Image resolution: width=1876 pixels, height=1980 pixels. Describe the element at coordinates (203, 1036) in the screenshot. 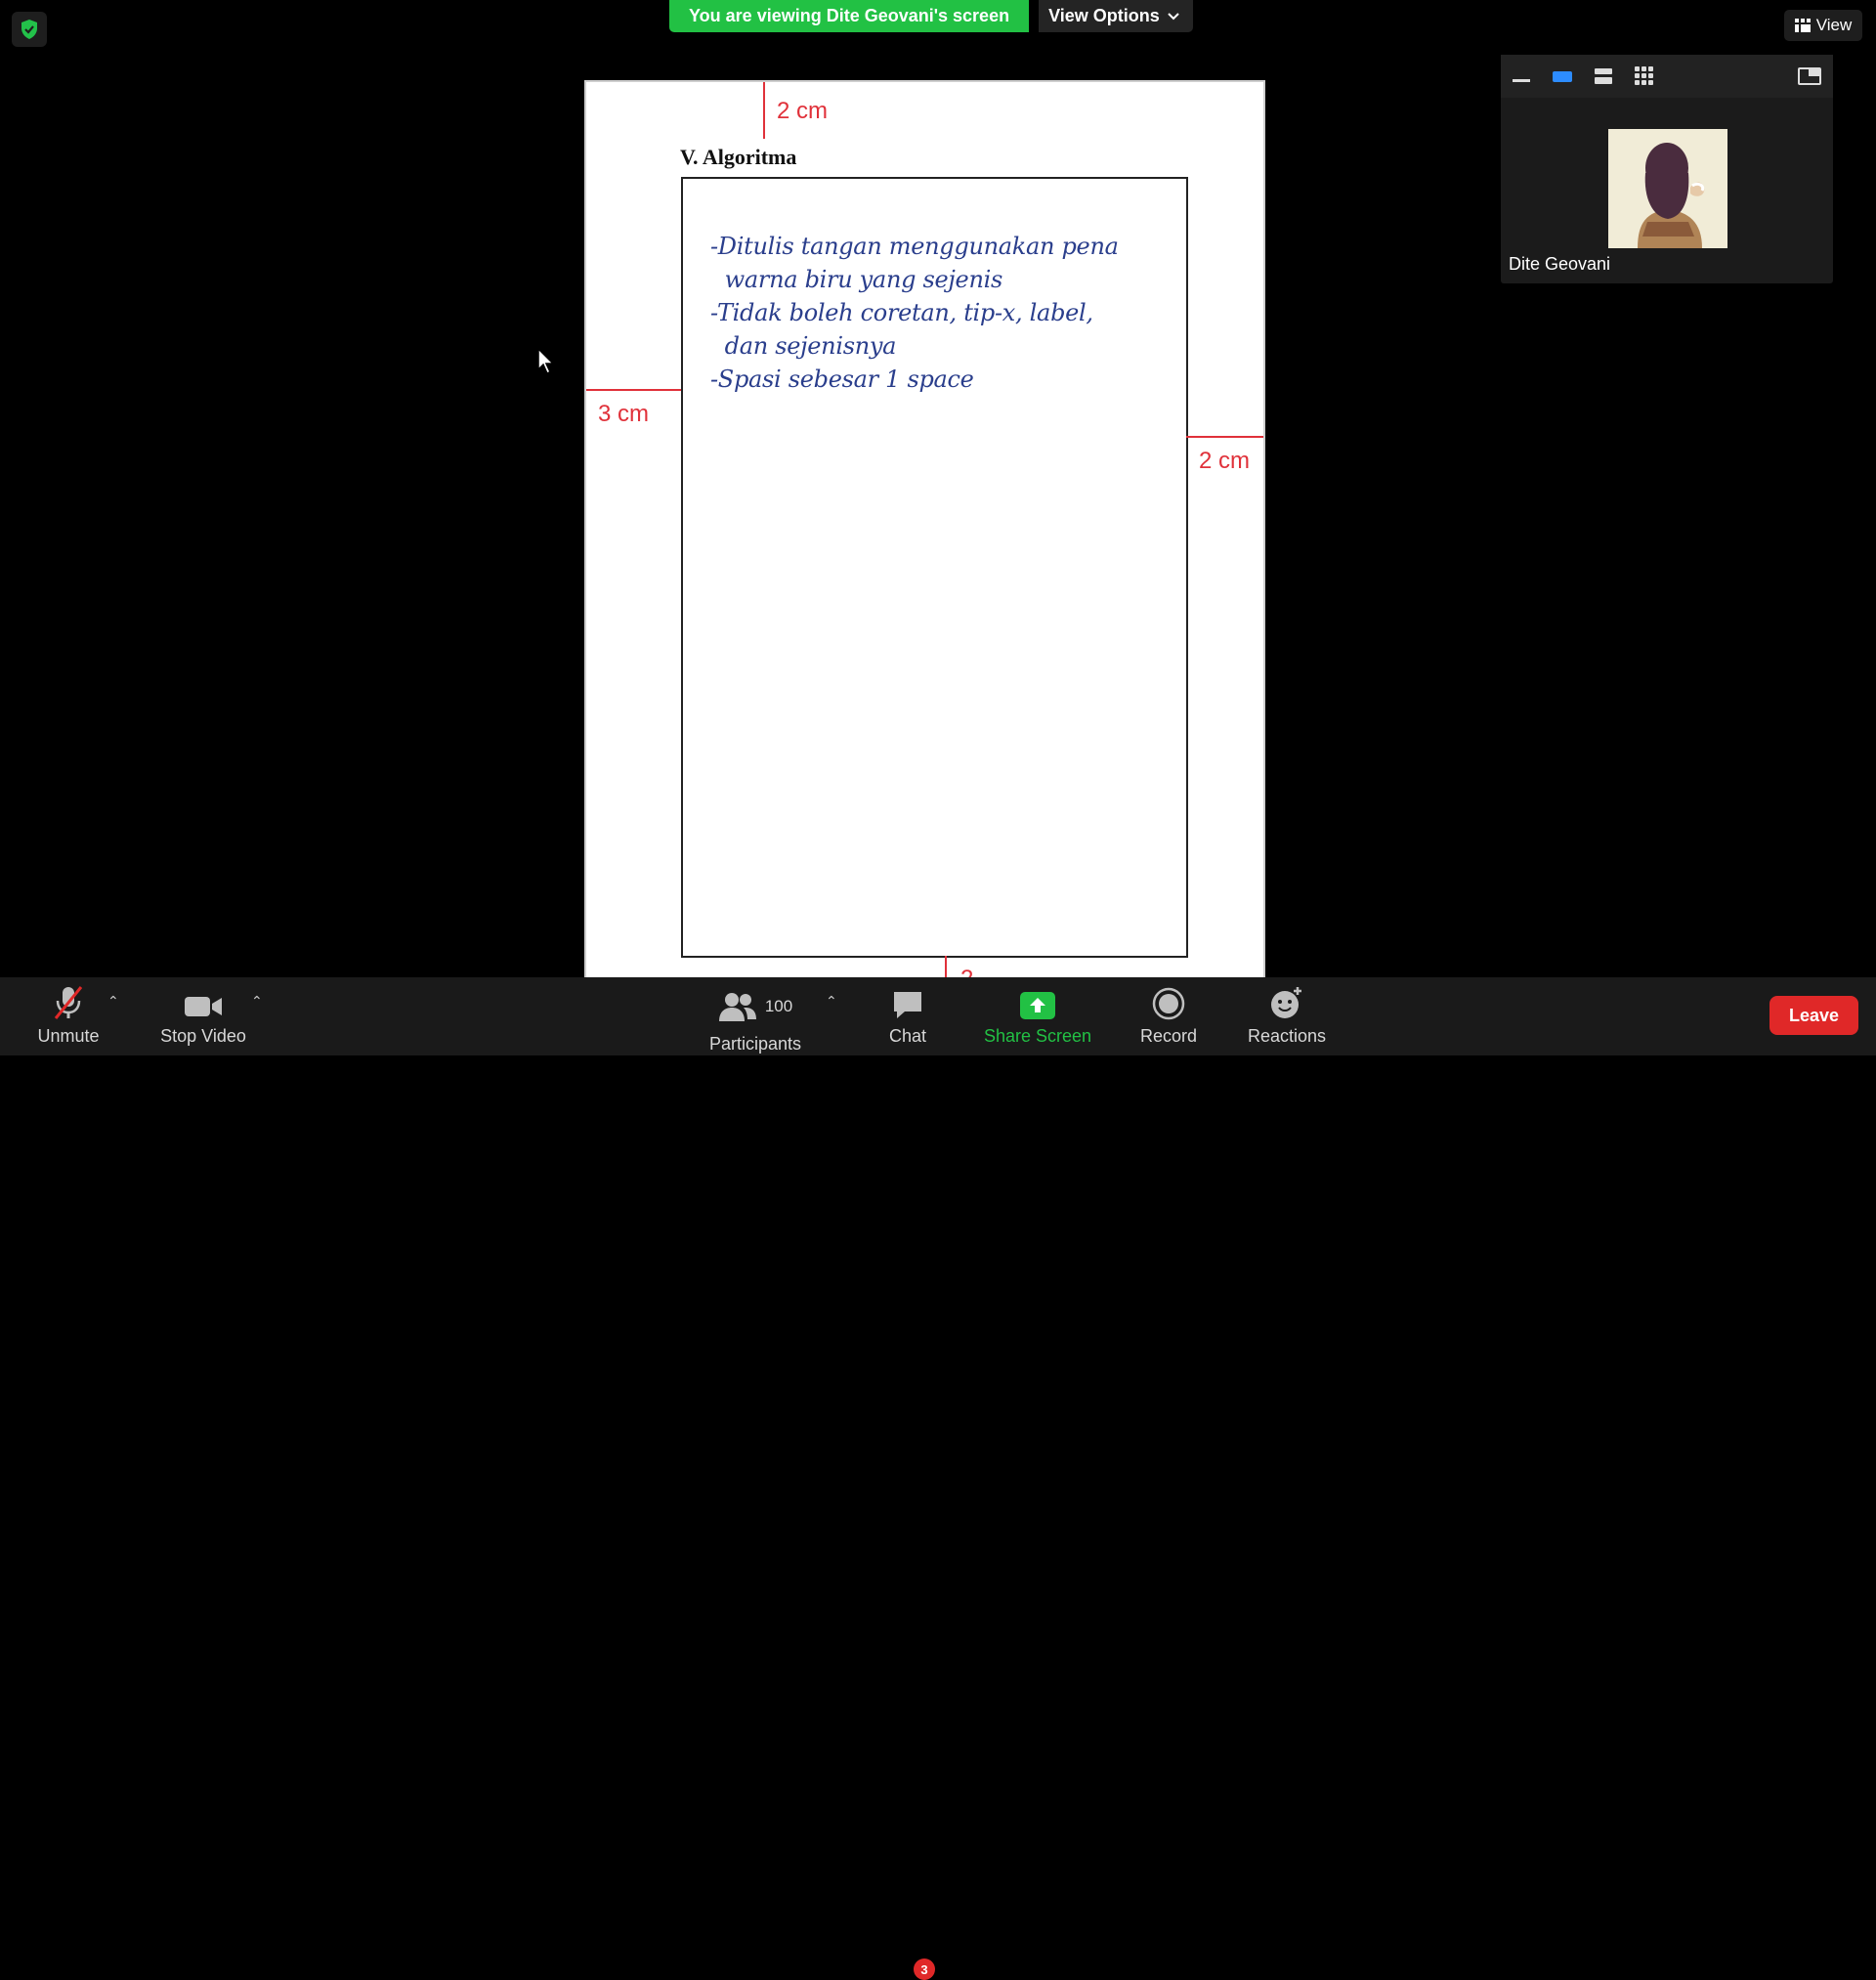

I see `stop-video-label: Stop Video` at that location.